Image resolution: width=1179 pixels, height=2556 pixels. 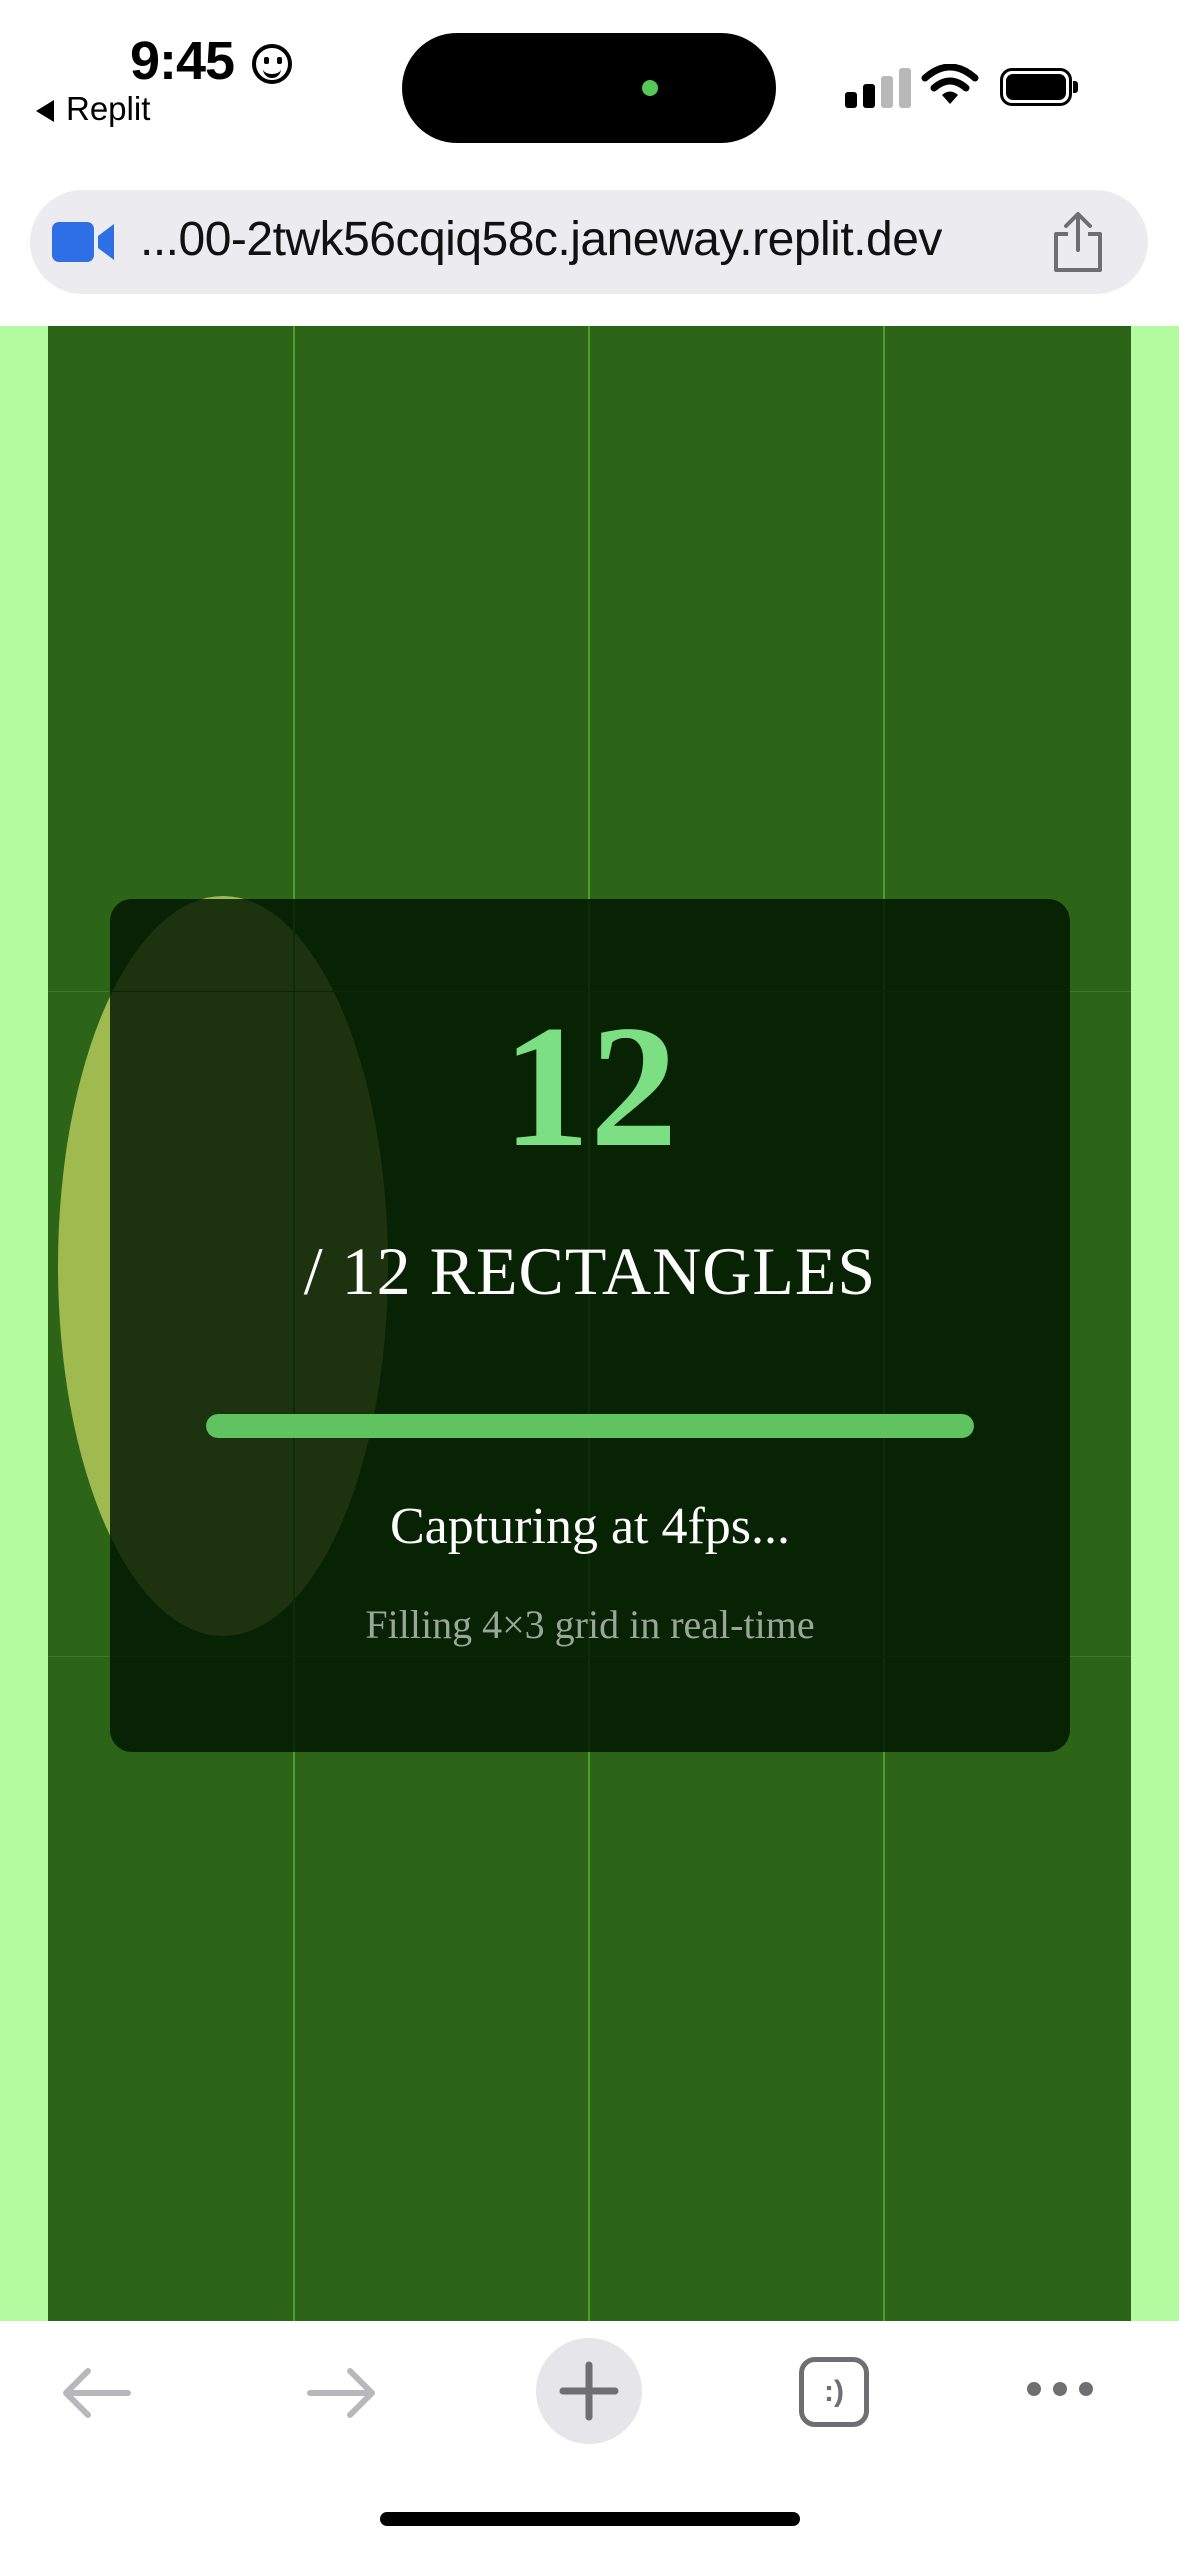 What do you see at coordinates (590, 2519) in the screenshot?
I see `home-indicator` at bounding box center [590, 2519].